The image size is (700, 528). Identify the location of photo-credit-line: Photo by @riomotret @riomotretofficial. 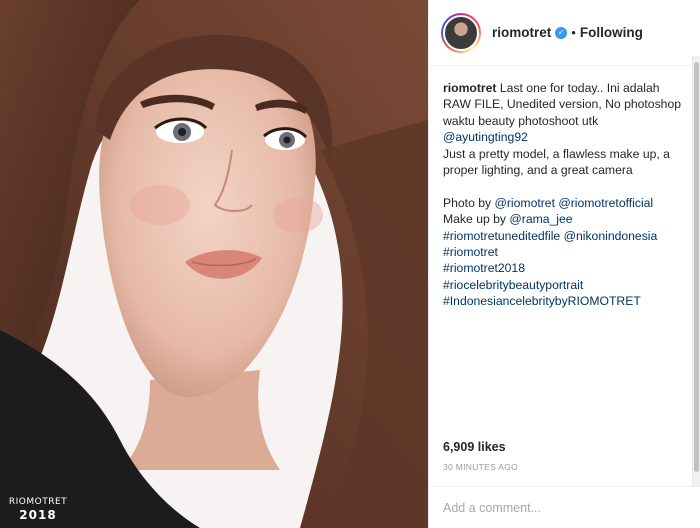
(548, 202).